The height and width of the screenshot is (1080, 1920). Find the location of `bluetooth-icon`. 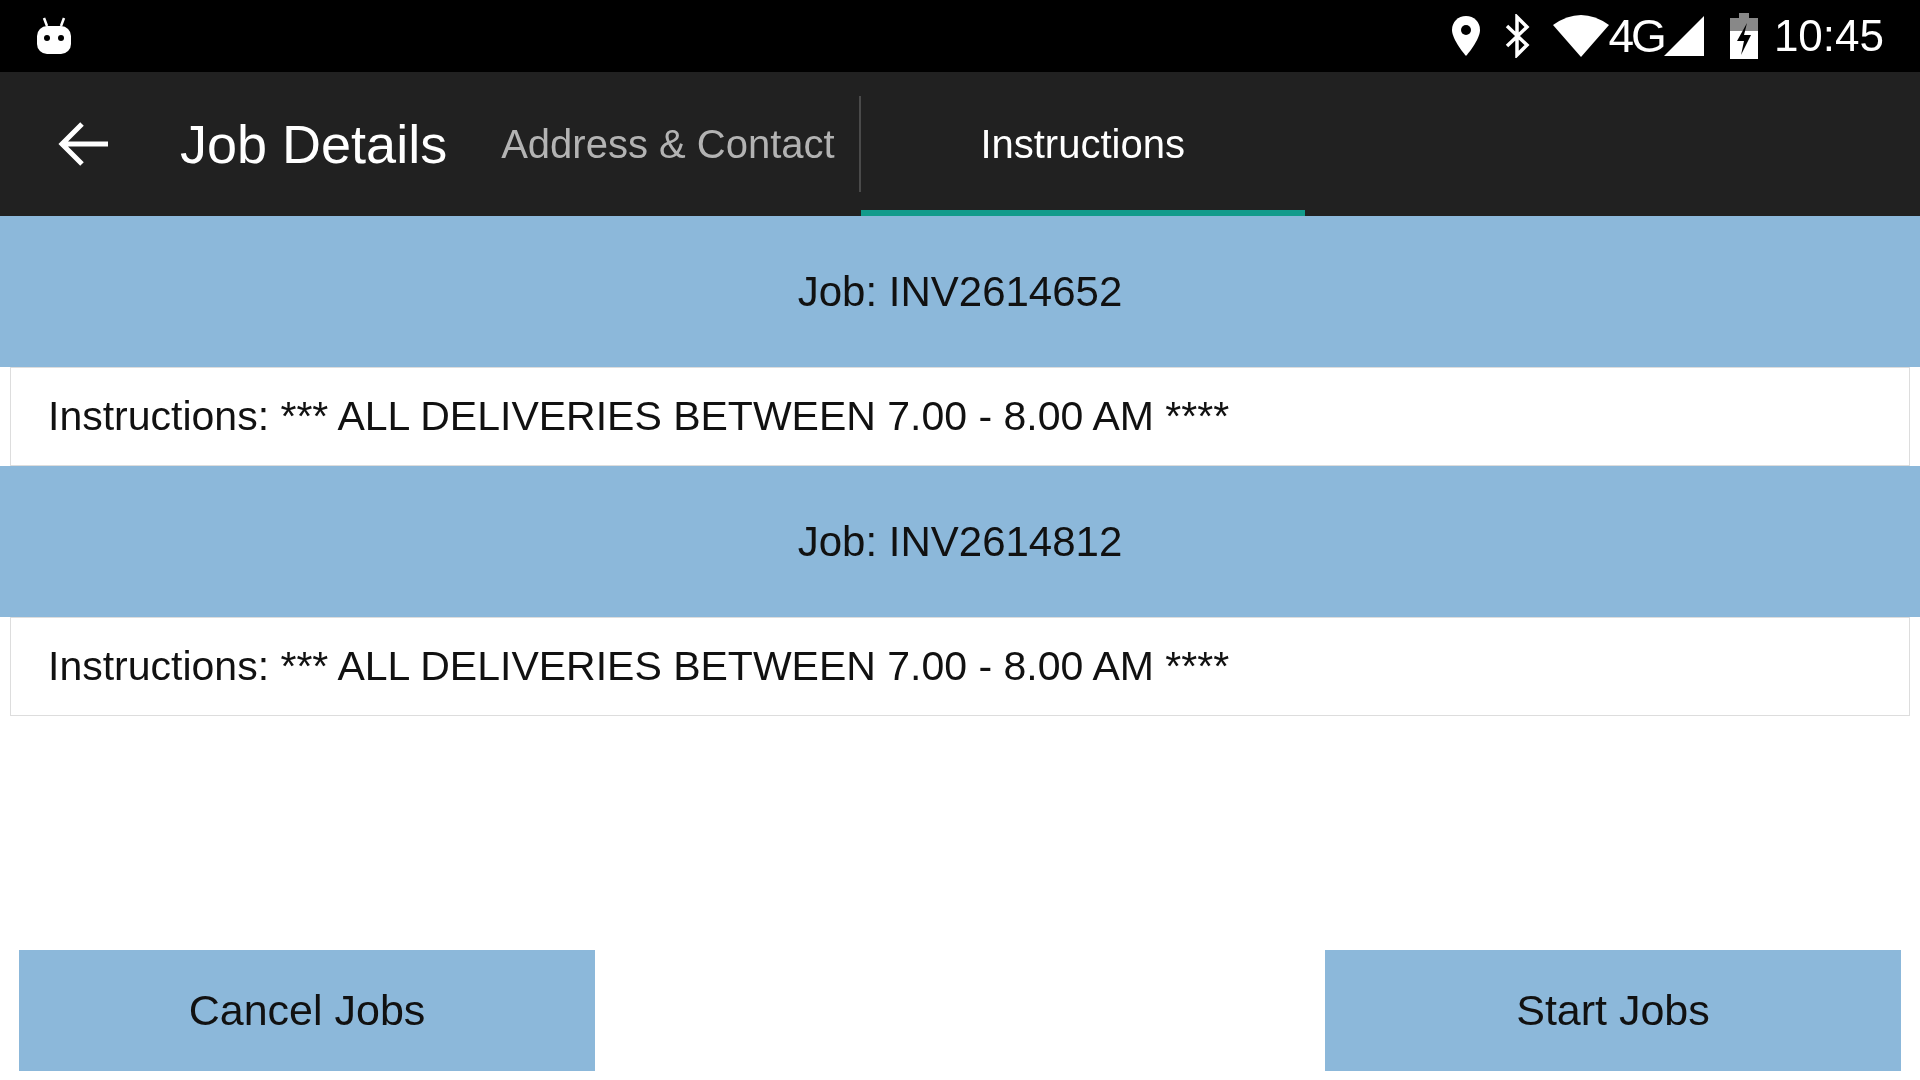

bluetooth-icon is located at coordinates (1517, 36).